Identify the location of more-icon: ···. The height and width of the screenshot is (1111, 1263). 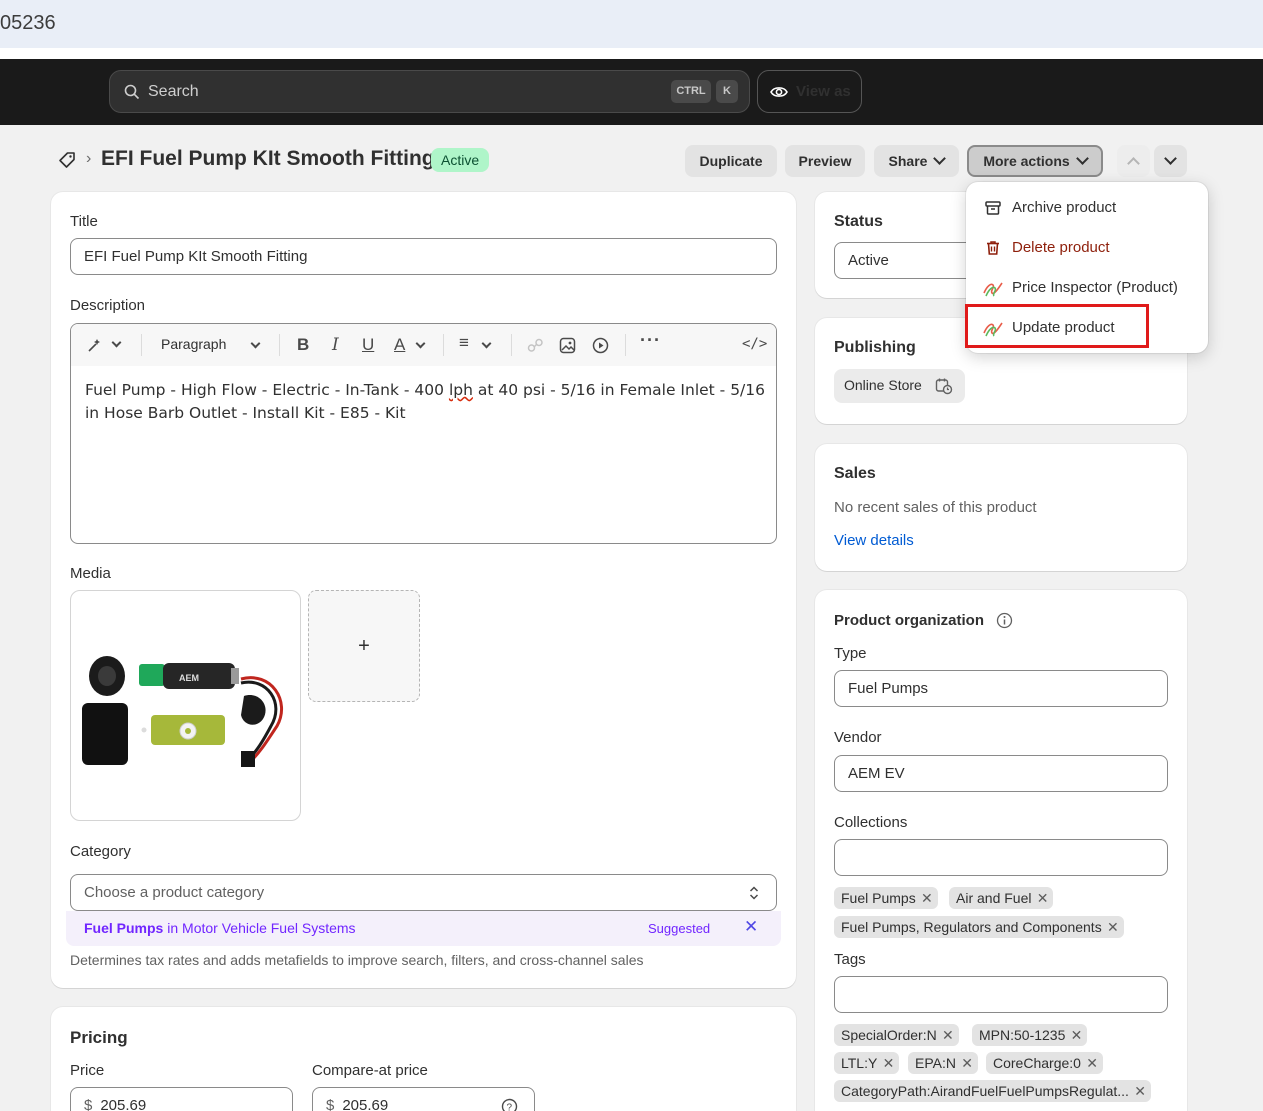
(650, 340).